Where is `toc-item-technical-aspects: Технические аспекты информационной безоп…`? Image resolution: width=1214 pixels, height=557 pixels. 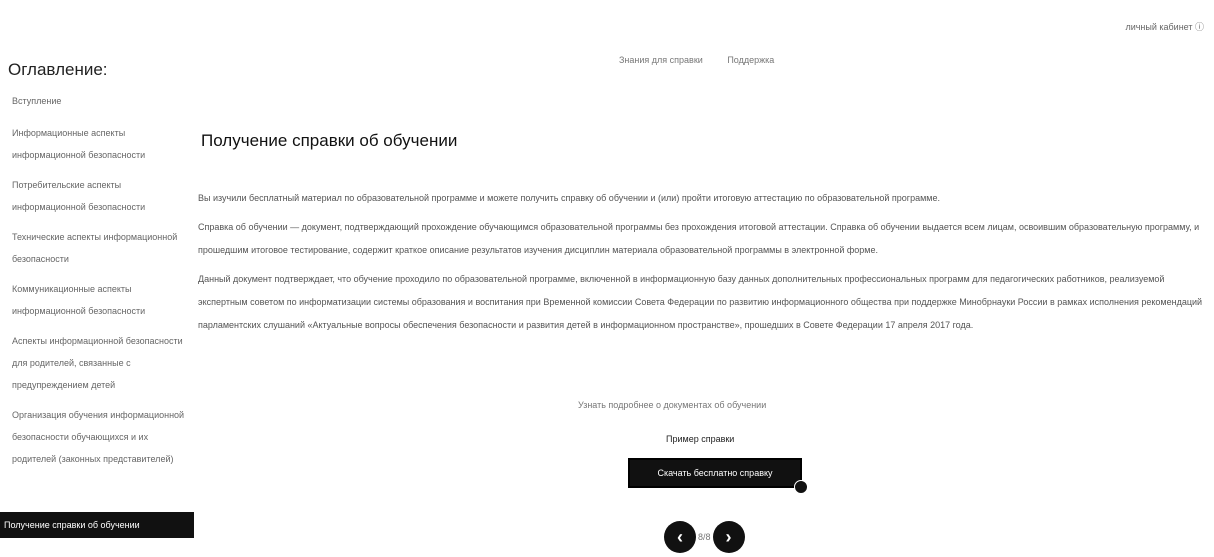 toc-item-technical-aspects: Технические аспекты информационной безоп… is located at coordinates (102, 248).